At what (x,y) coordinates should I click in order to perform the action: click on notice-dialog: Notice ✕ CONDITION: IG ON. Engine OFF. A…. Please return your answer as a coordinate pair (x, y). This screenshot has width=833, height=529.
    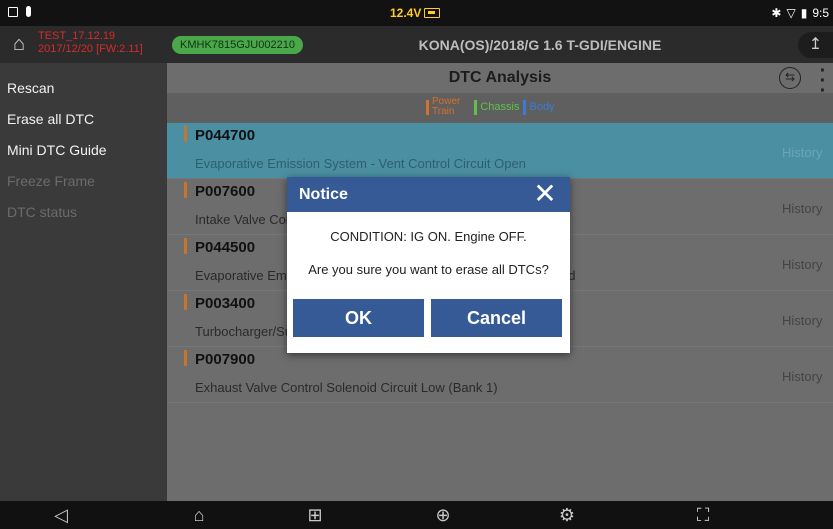
    Looking at the image, I should click on (428, 265).